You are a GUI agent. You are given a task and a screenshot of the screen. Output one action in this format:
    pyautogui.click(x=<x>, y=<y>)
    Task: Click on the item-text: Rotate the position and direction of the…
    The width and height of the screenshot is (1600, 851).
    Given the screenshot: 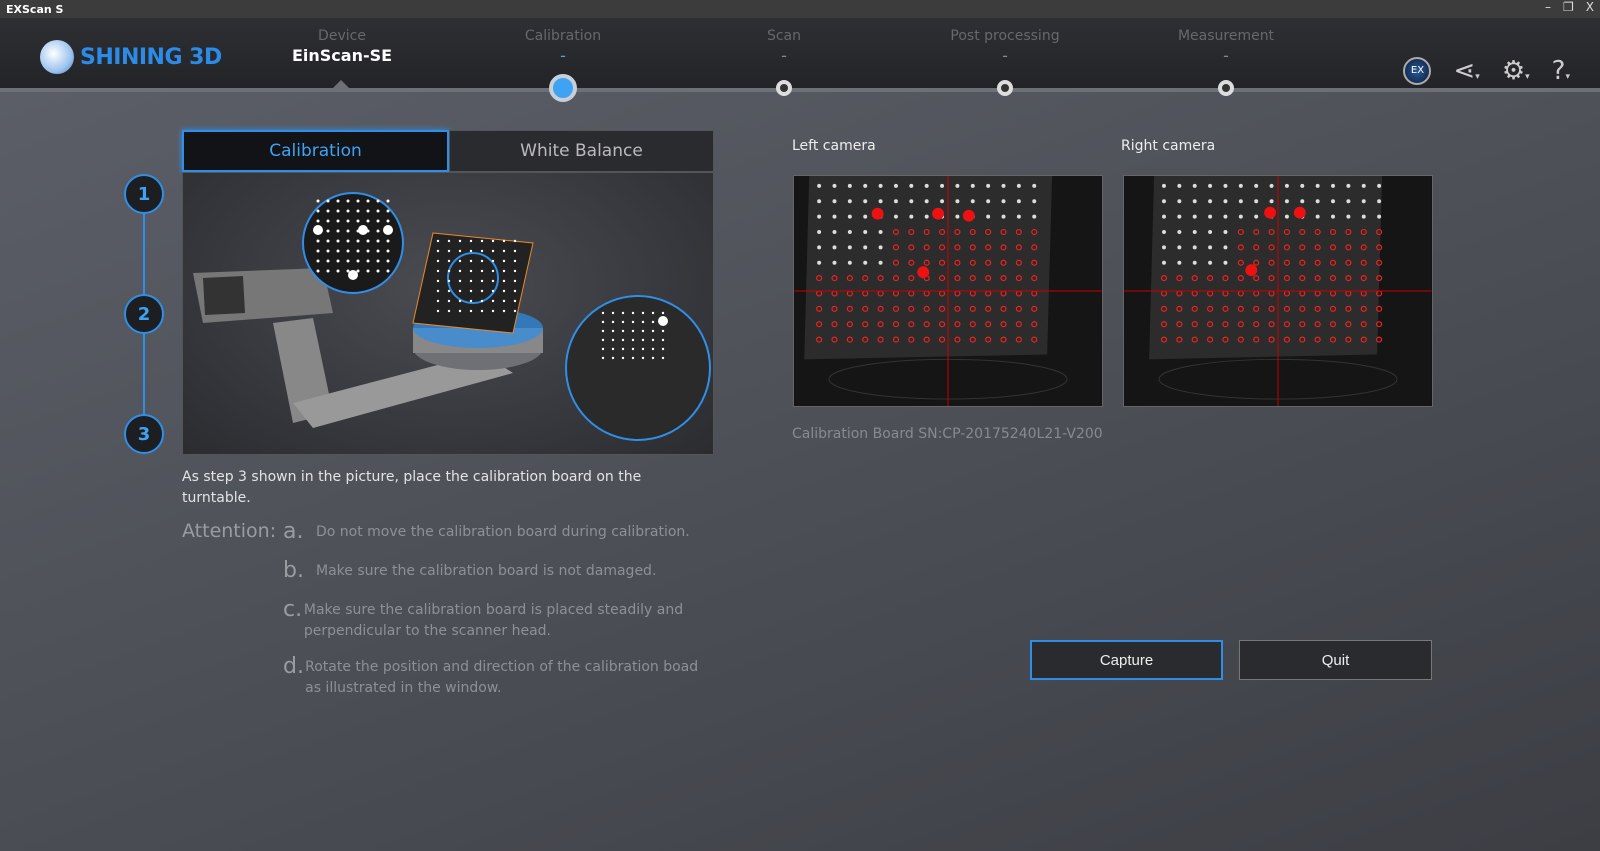 What is the action you would take?
    pyautogui.click(x=502, y=677)
    